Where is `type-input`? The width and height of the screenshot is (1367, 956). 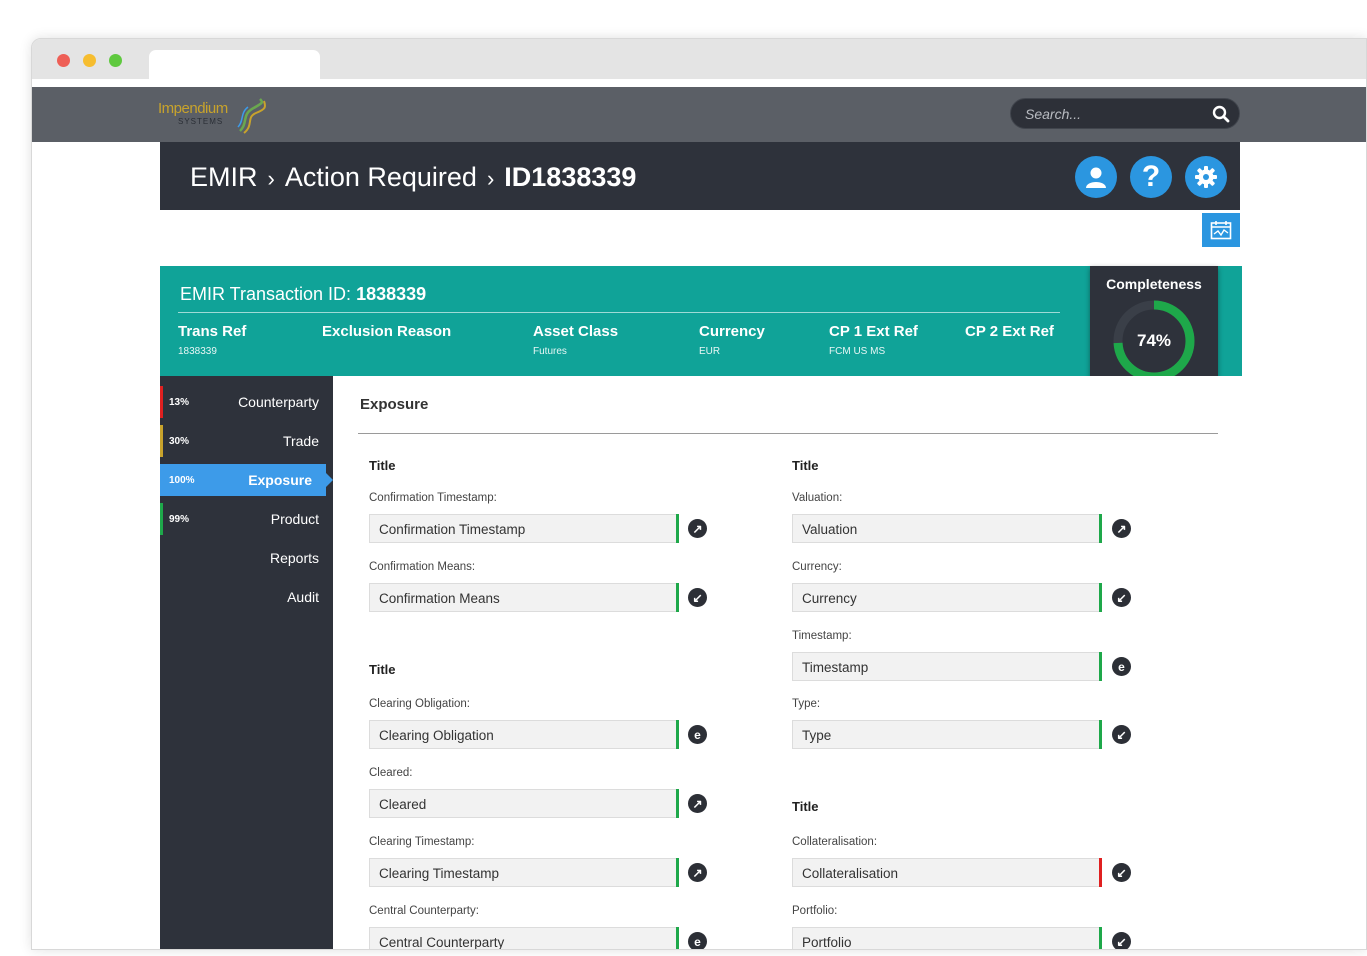 type-input is located at coordinates (942, 735).